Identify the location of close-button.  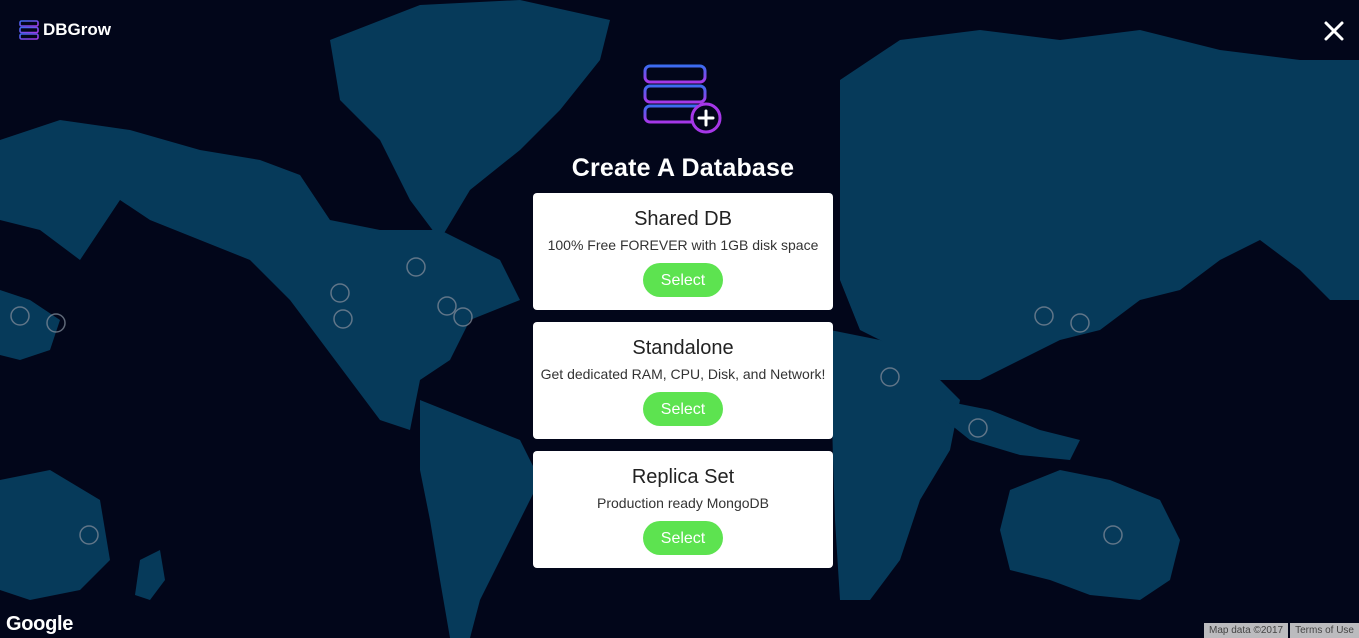
(1334, 31).